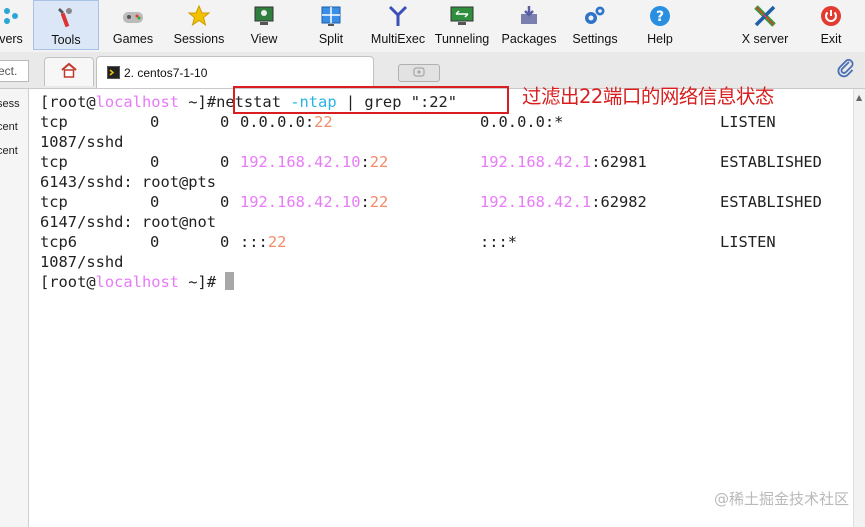 The width and height of the screenshot is (865, 527). I want to click on gears-icon, so click(595, 16).